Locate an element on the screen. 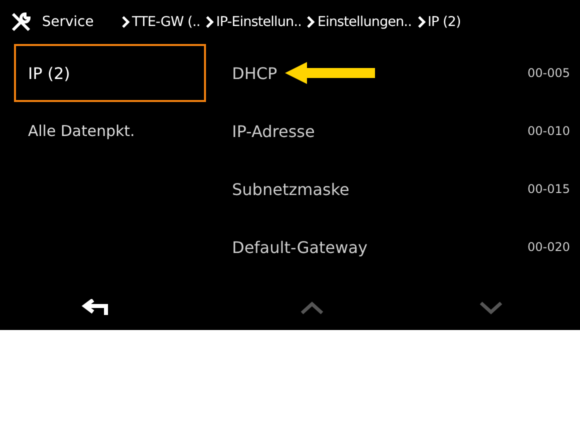 This screenshot has width=580, height=435. breadcrumb-link: TTE-GW (.. is located at coordinates (166, 22).